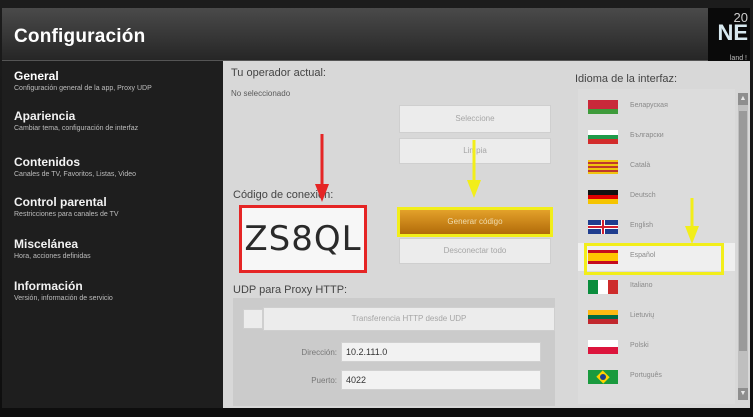 This screenshot has height=417, width=753. I want to click on language-item-en: English, so click(656, 227).